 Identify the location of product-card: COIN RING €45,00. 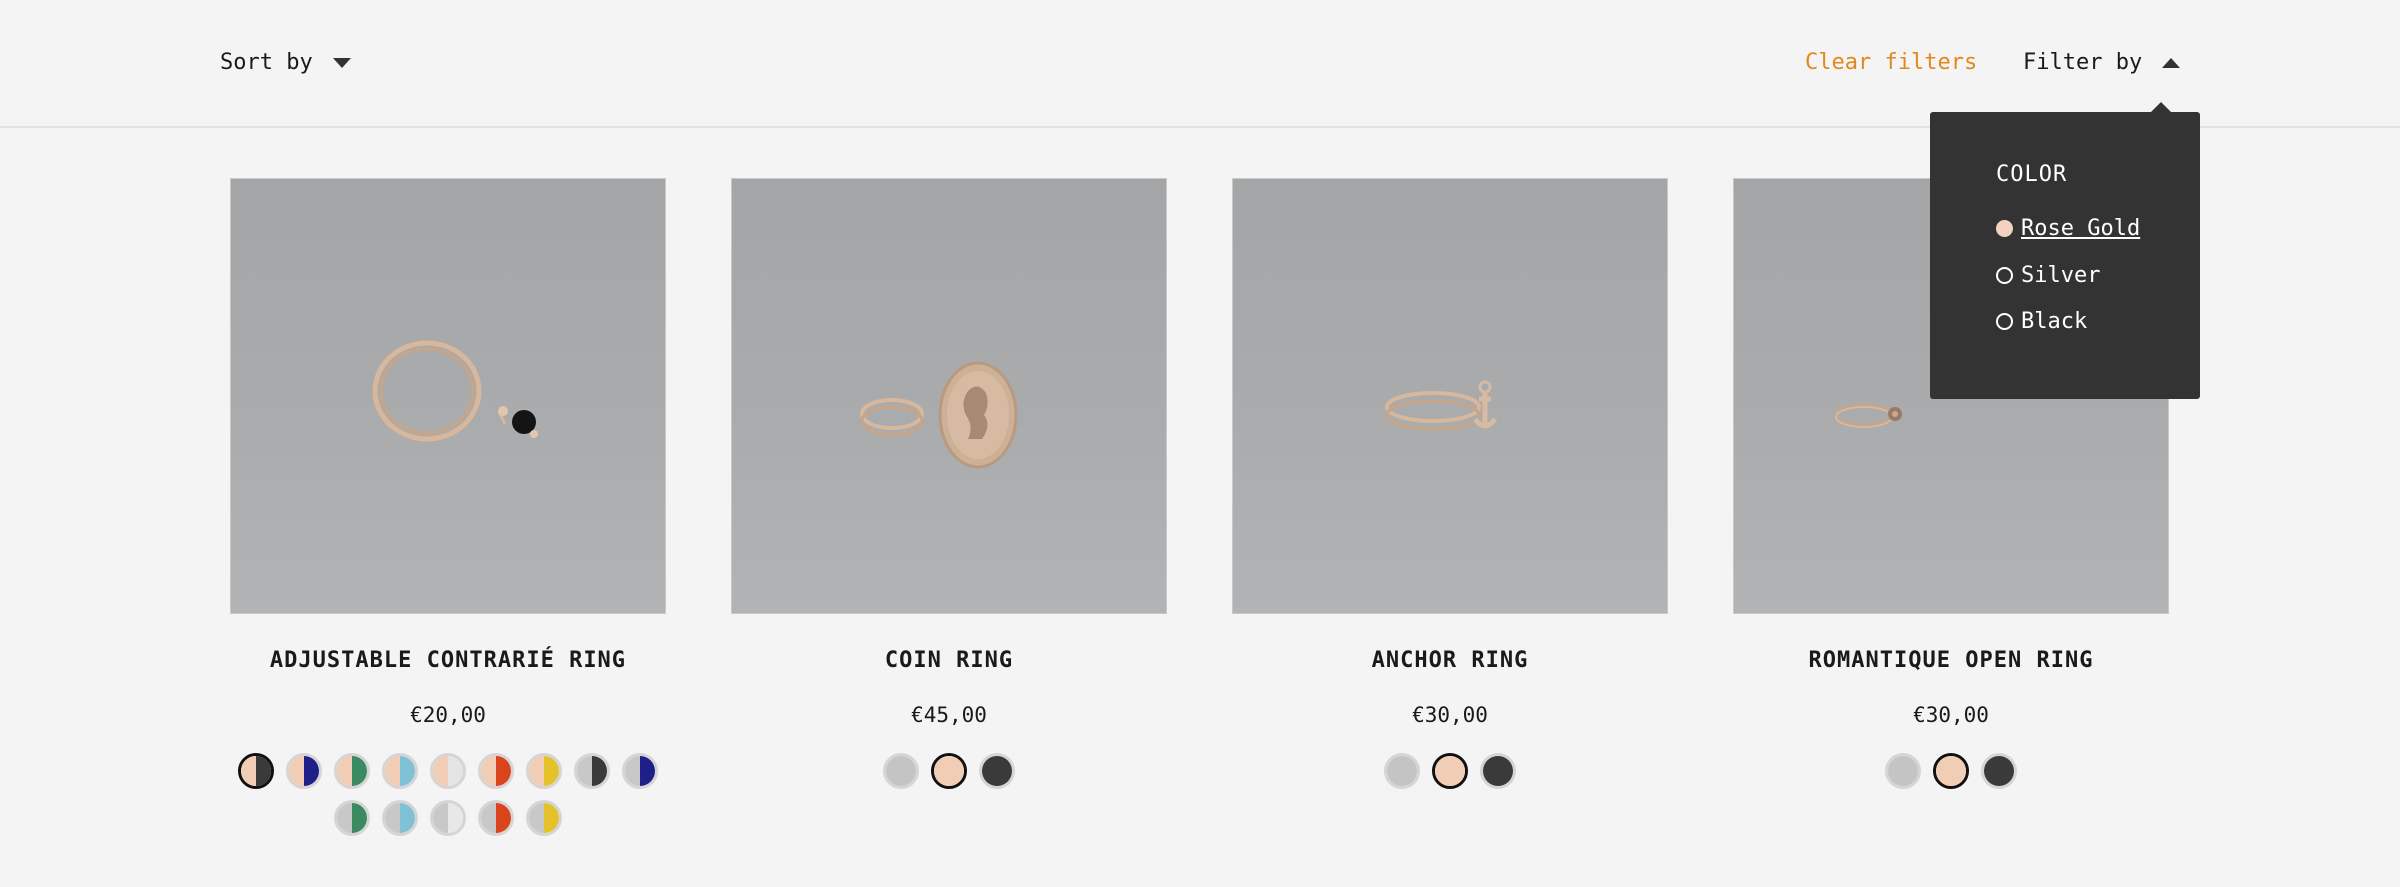
(949, 483).